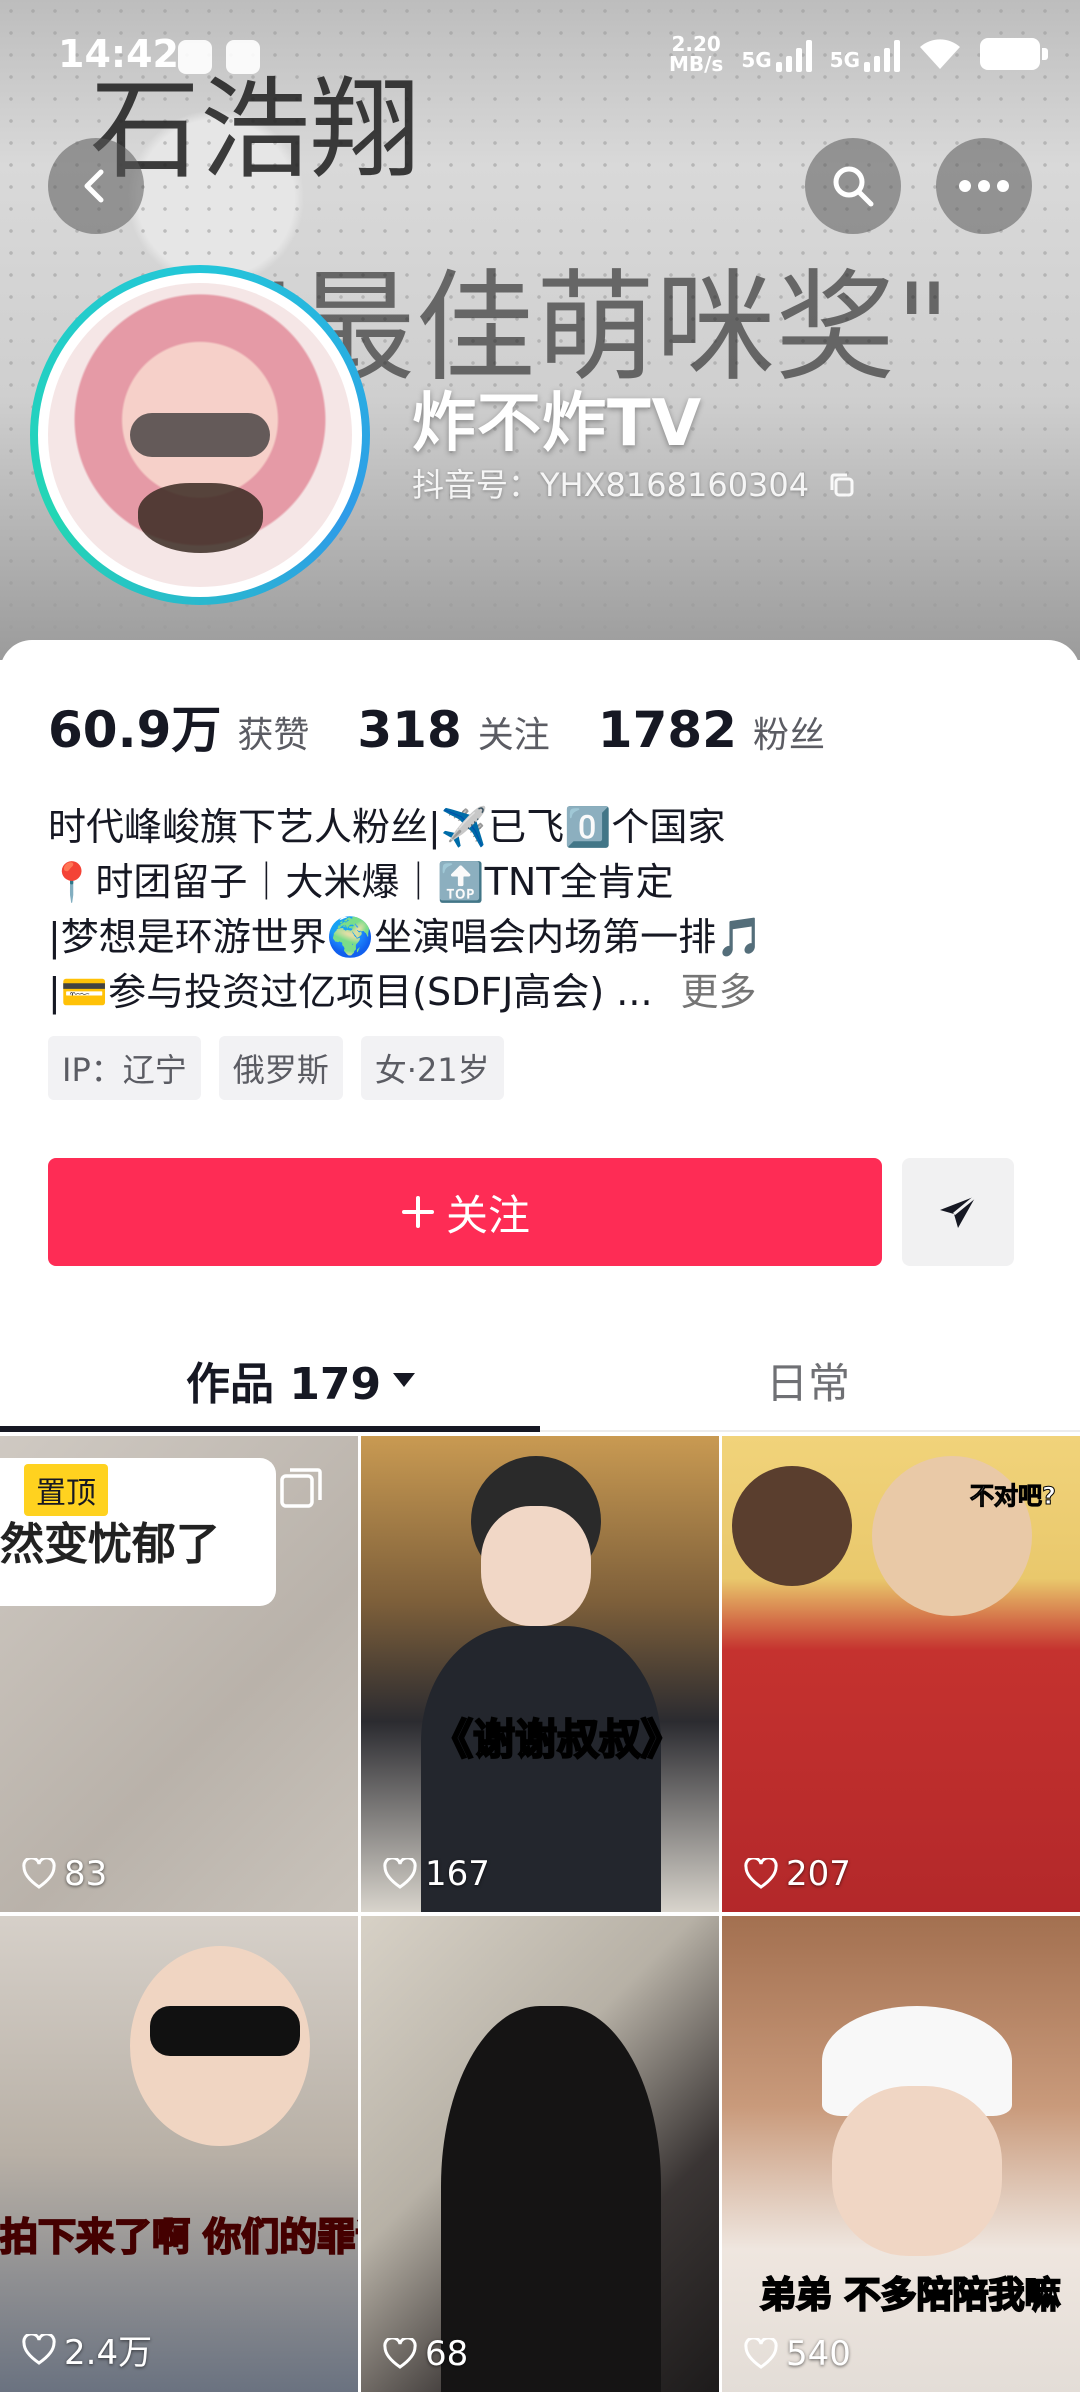  What do you see at coordinates (540, 55) in the screenshot?
I see `status-bar: 14:42 2.20 MB/s 5G 5G` at bounding box center [540, 55].